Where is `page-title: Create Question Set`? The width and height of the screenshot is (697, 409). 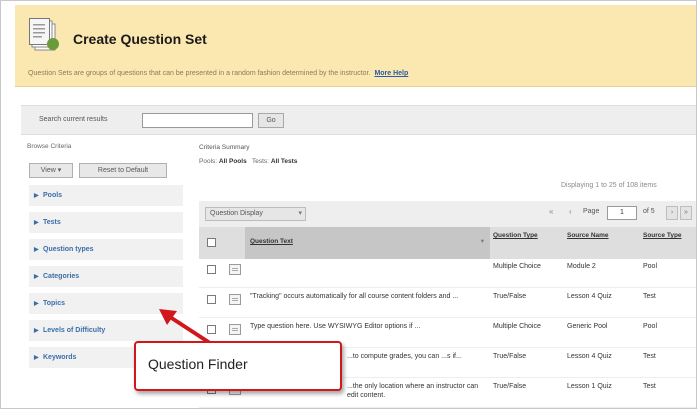 page-title: Create Question Set is located at coordinates (140, 39).